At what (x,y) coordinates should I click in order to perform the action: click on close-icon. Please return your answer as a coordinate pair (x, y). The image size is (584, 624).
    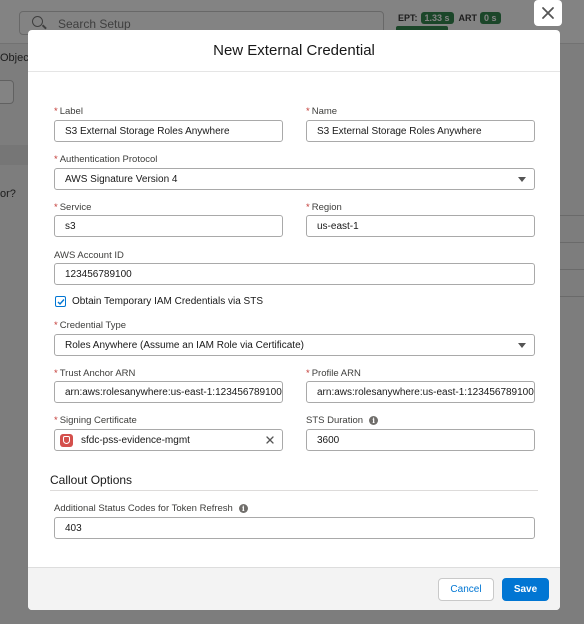
    Looking at the image, I should click on (548, 13).